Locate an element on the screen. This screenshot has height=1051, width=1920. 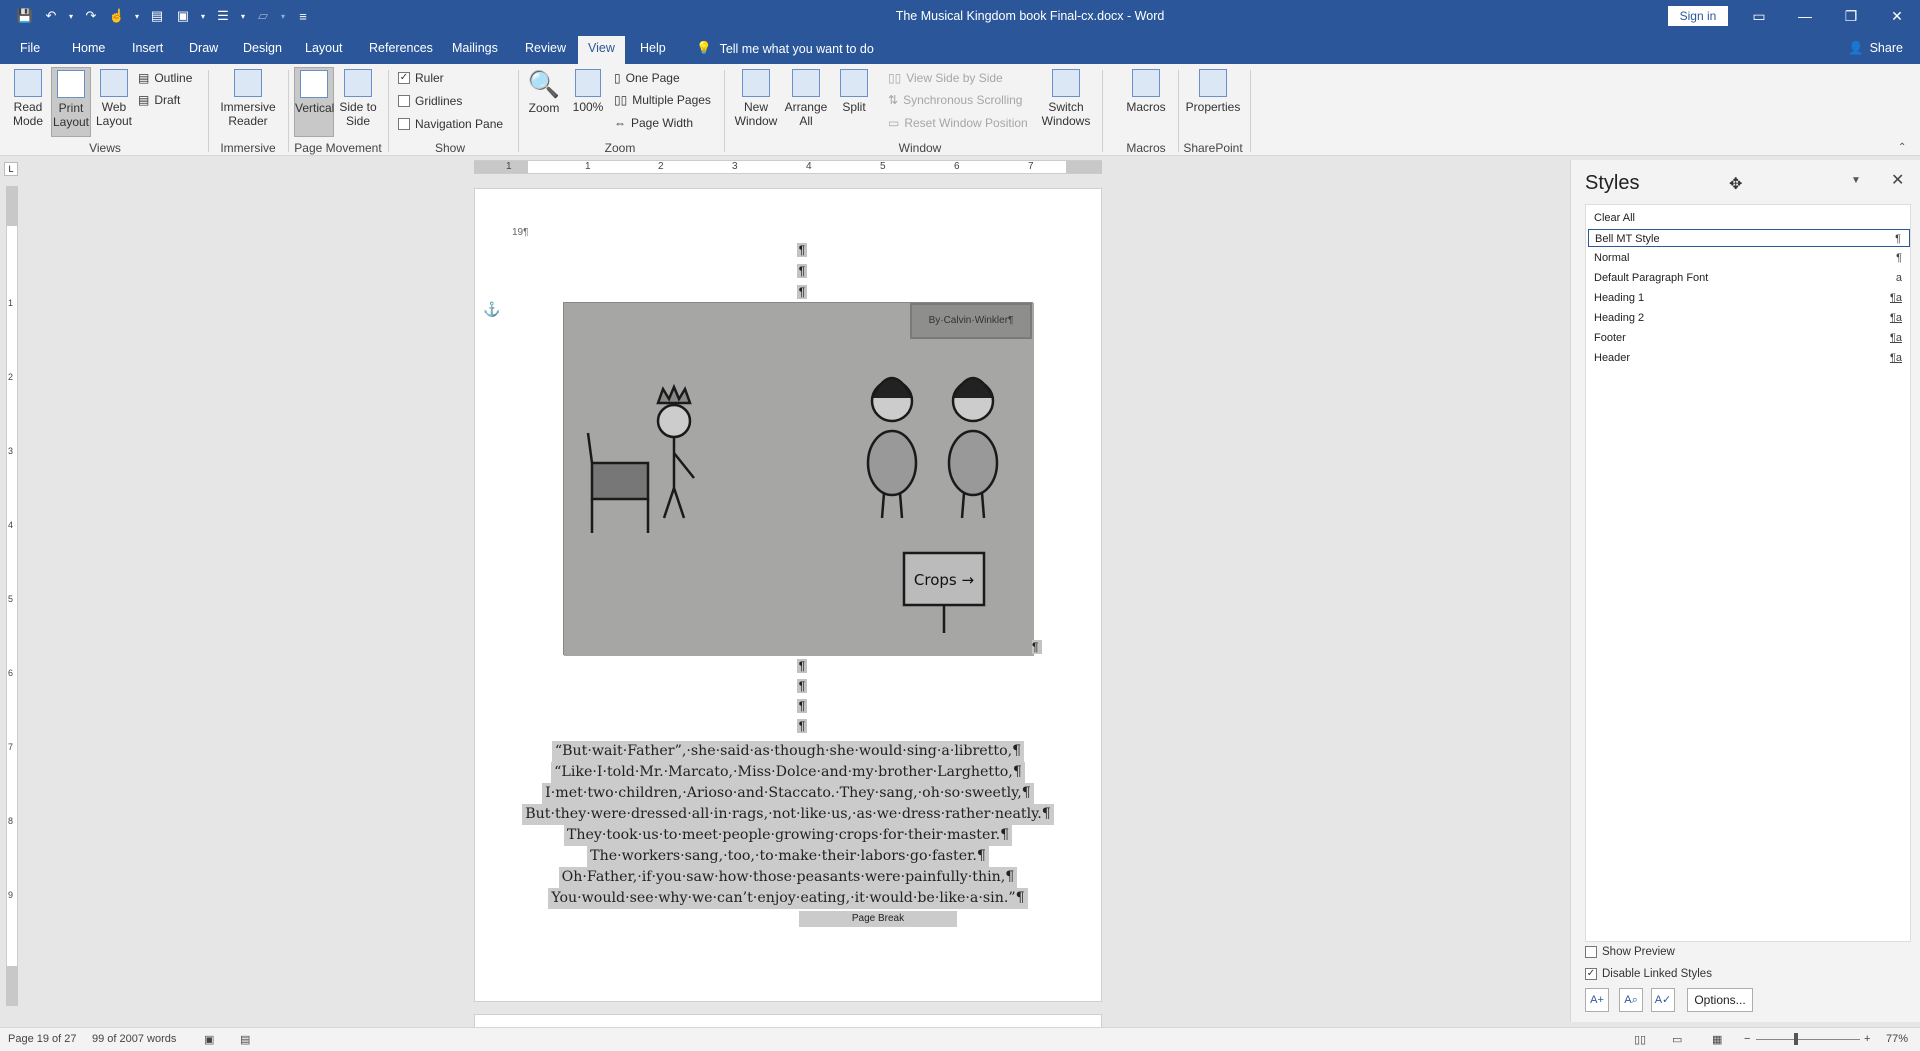
web-layout-button: Web Layout is located at coordinates (114, 98).